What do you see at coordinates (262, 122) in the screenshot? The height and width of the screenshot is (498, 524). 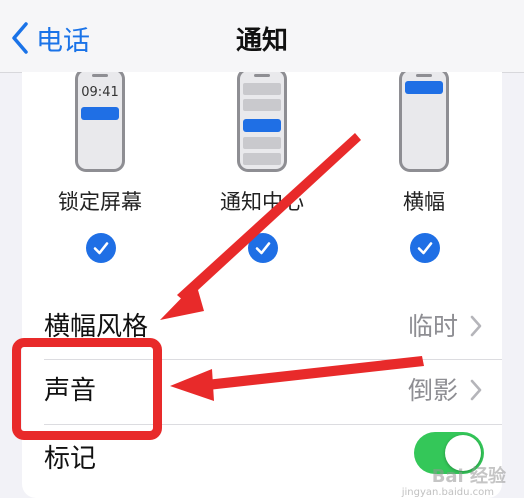 I see `notification-center-preview-icon` at bounding box center [262, 122].